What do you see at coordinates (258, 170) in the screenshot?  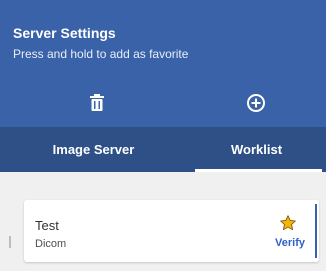 I see `active-tab-indicator` at bounding box center [258, 170].